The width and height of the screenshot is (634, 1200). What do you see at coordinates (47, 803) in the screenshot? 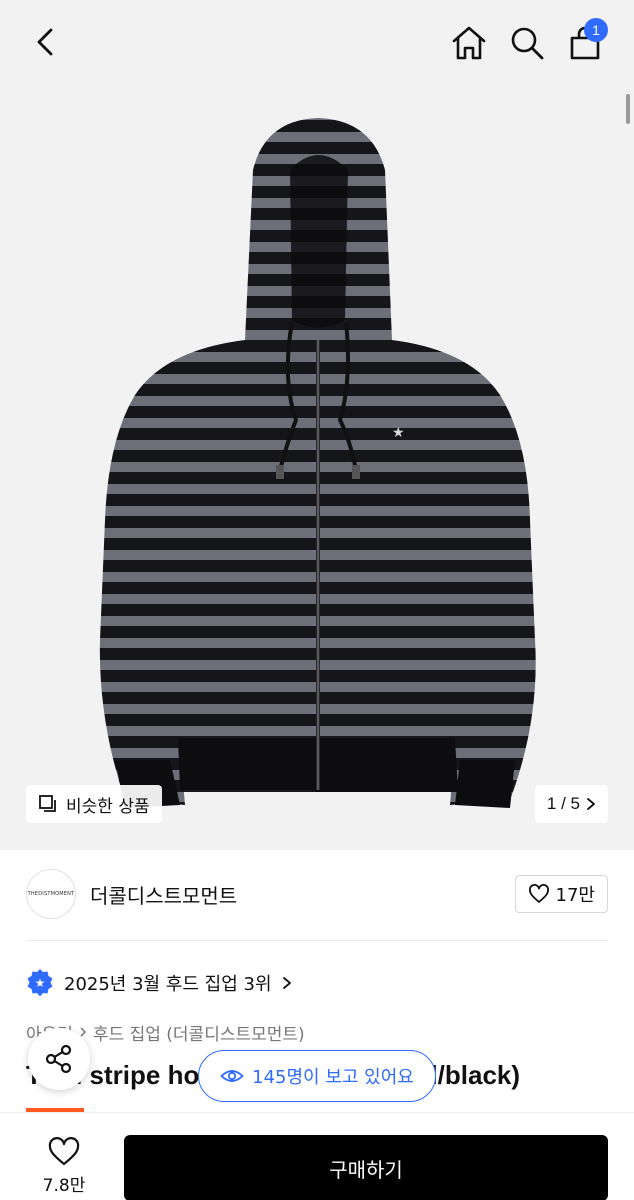
I see `similar-items-icon` at bounding box center [47, 803].